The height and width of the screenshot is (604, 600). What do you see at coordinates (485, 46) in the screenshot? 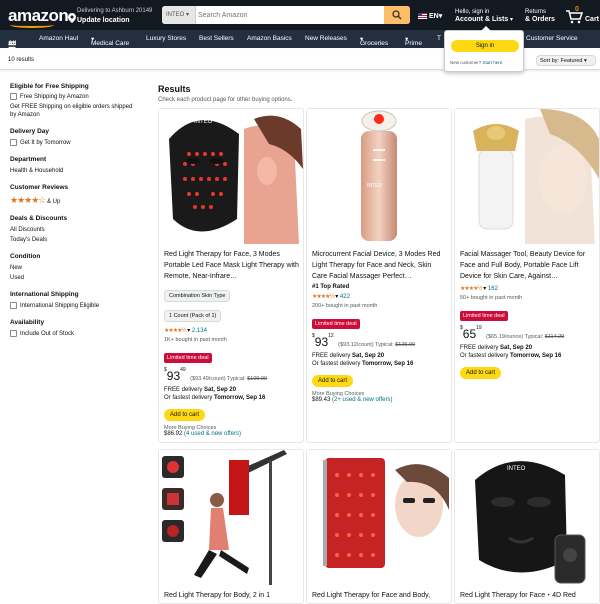
I see `signin-button: Sign in` at bounding box center [485, 46].